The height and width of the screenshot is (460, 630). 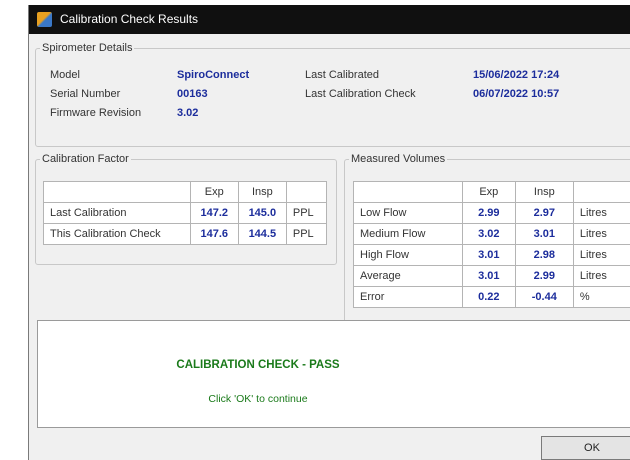 I want to click on measured-volumes-legend: Measured Volumes, so click(x=398, y=159).